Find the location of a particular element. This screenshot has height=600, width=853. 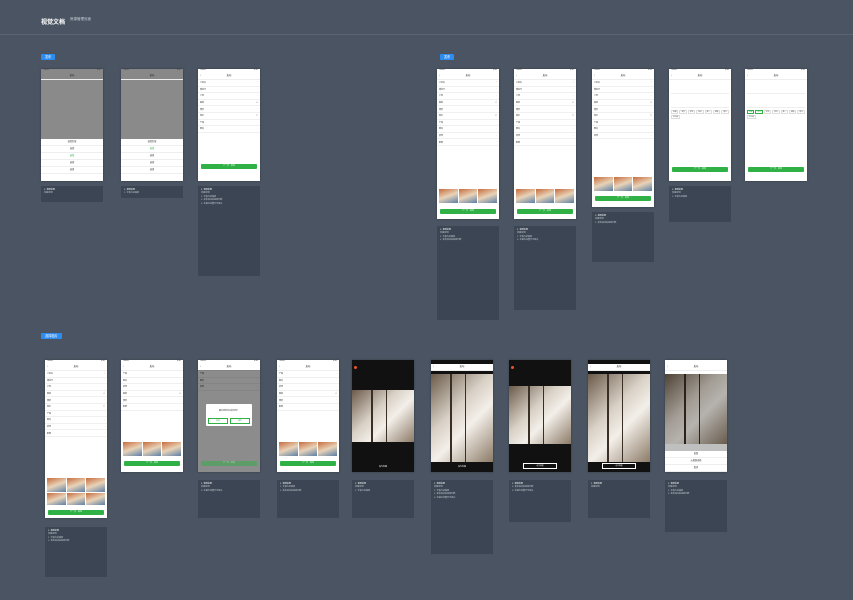

annotation-note: 1. 规则说明 页面说明： 1. 字段为必填项 2. 发布成功后返回列表 is located at coordinates (468, 273).